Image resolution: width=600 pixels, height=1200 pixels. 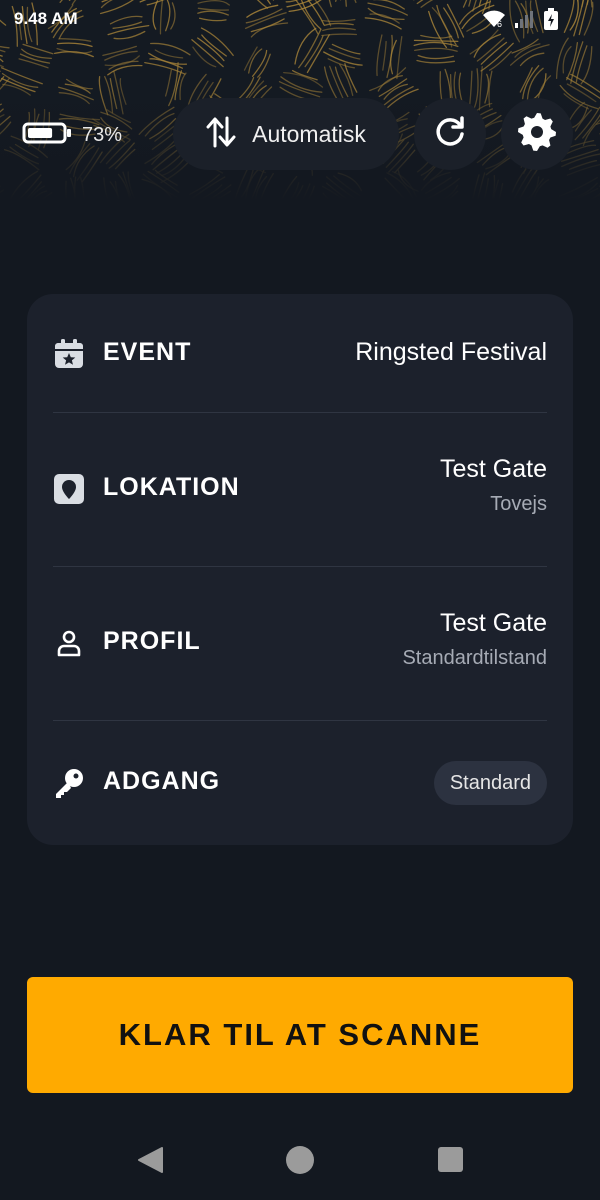 I want to click on location-row: LOKATION Test Gate Tovejs, so click(x=300, y=489).